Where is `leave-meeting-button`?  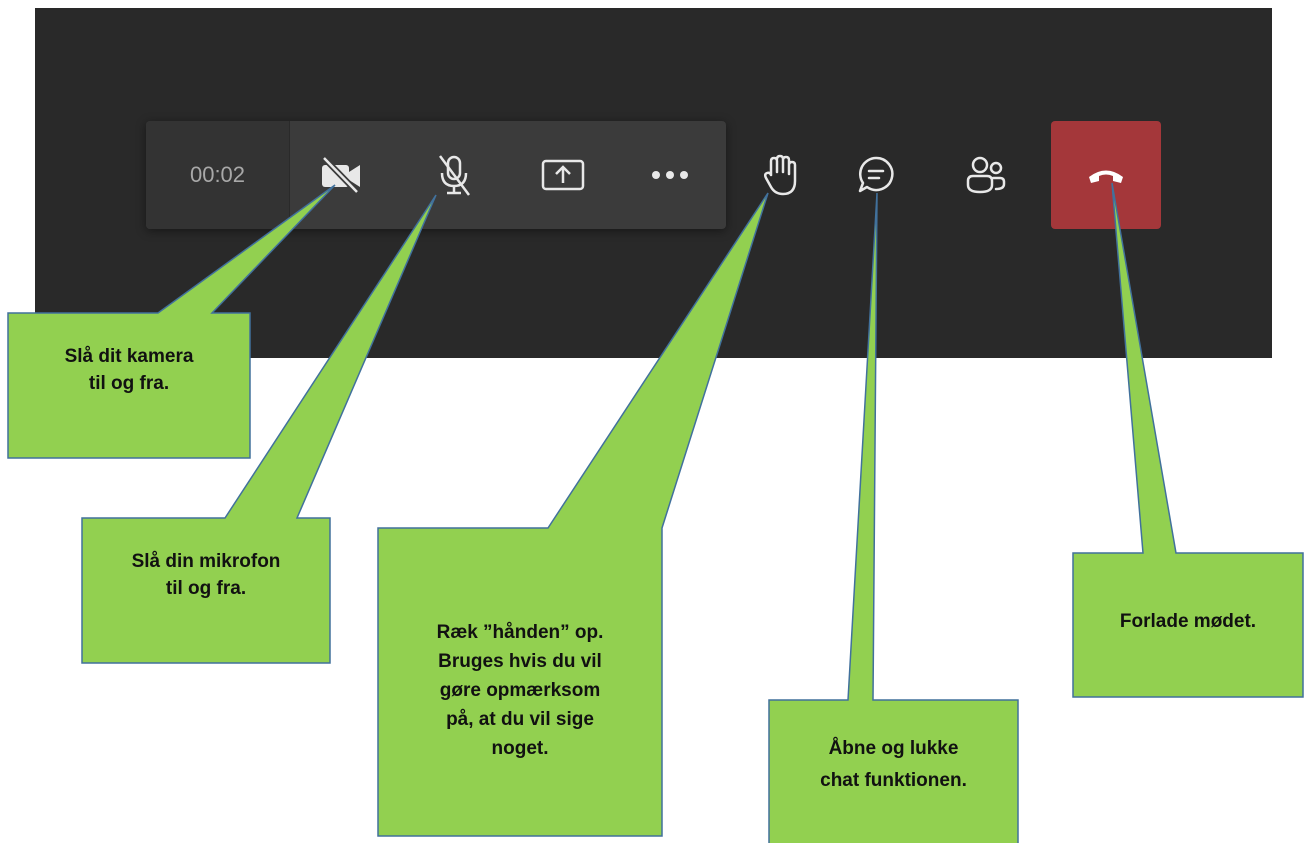 leave-meeting-button is located at coordinates (1106, 175).